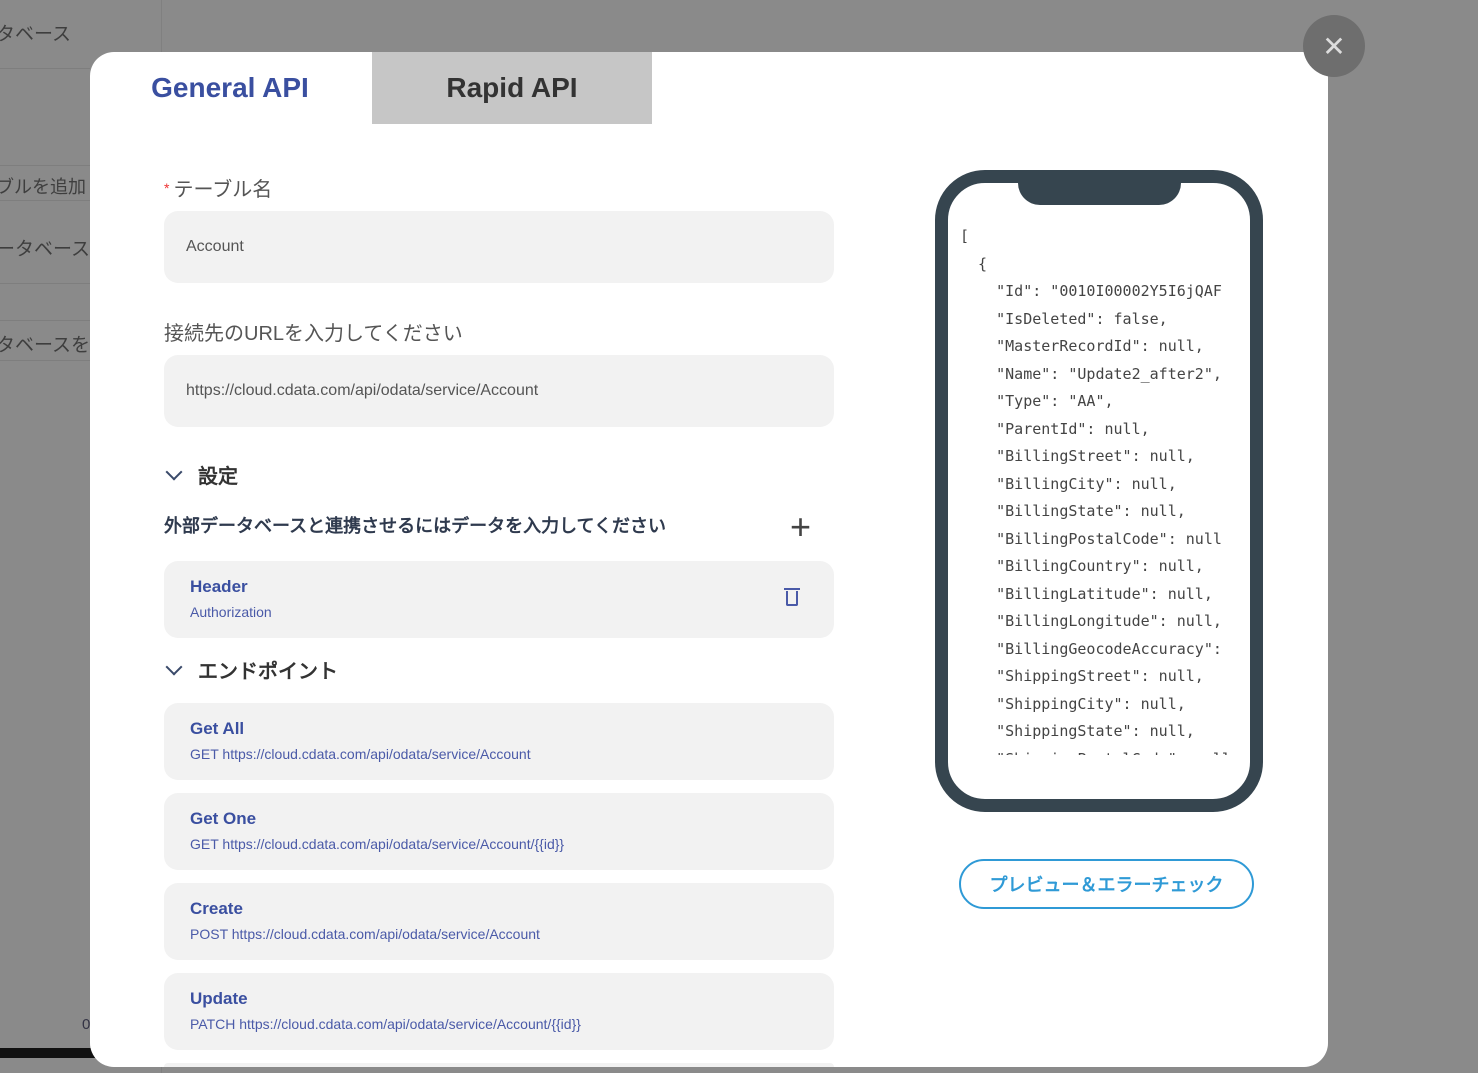 Image resolution: width=1478 pixels, height=1073 pixels. What do you see at coordinates (45, 249) in the screenshot?
I see `background-item: ータベース` at bounding box center [45, 249].